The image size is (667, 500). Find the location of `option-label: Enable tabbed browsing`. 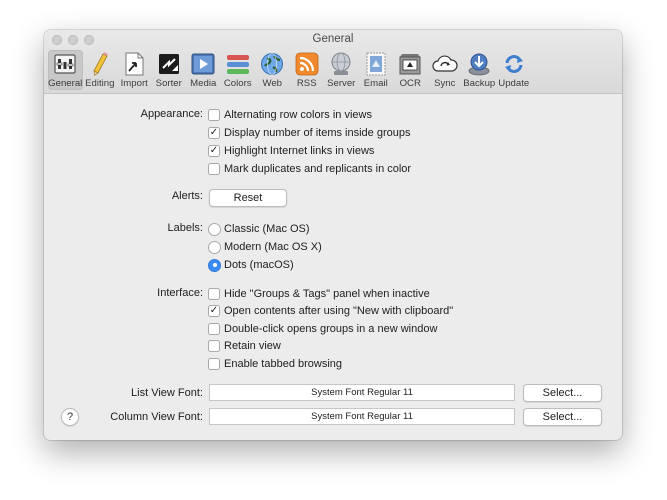

option-label: Enable tabbed browsing is located at coordinates (283, 364).